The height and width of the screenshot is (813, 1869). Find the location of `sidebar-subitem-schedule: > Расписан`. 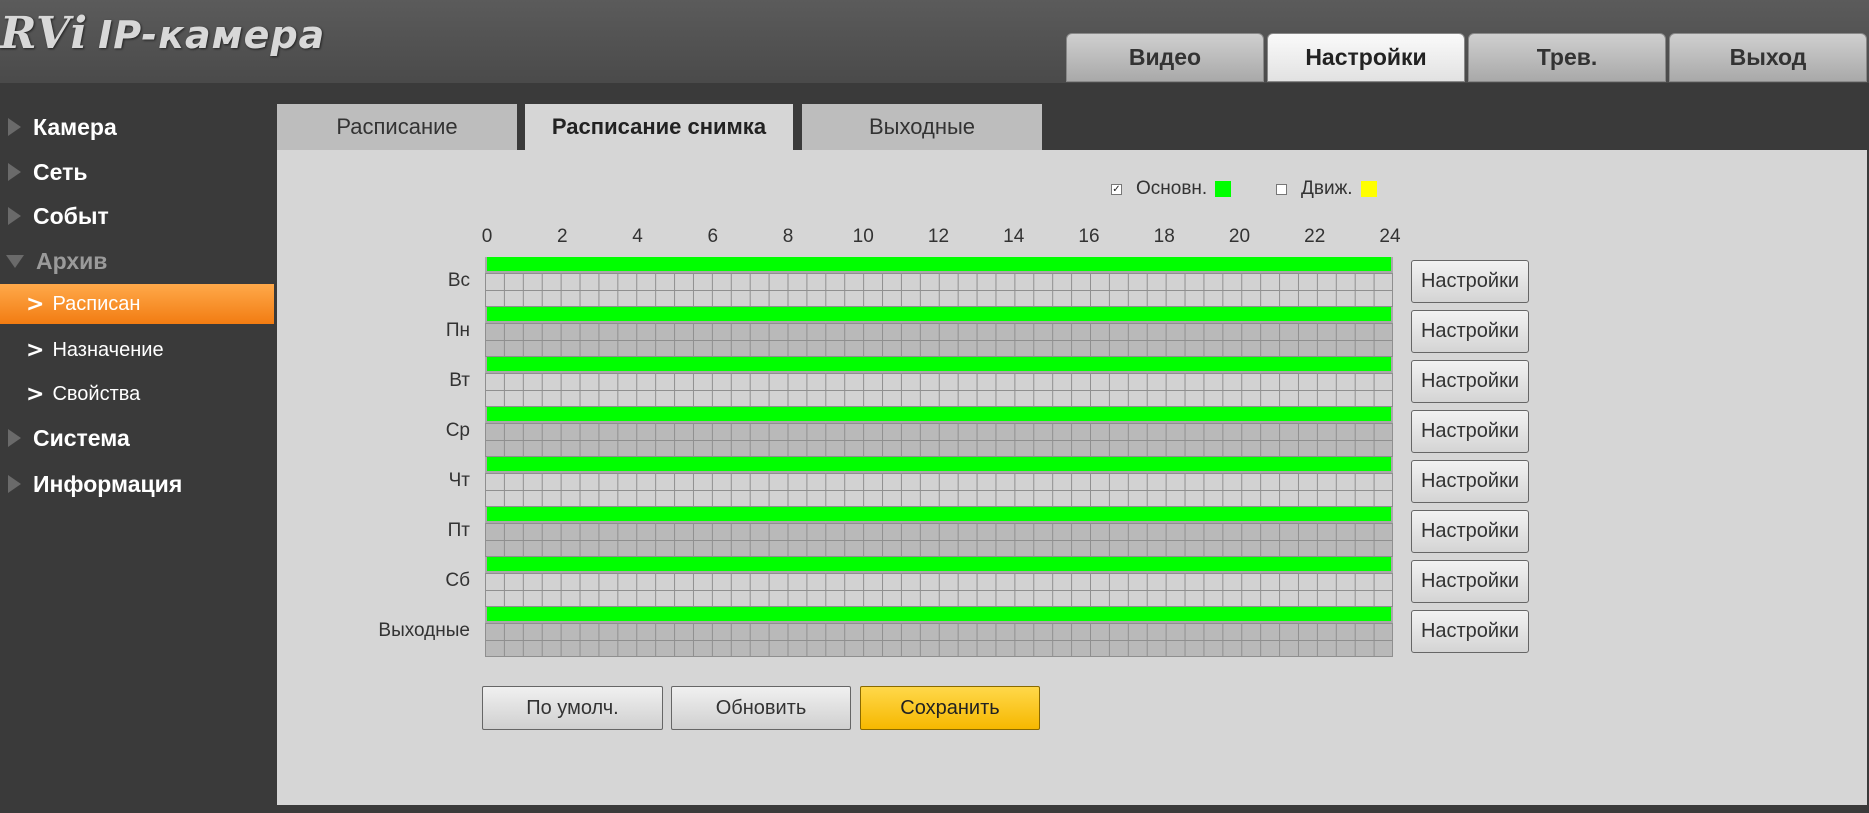

sidebar-subitem-schedule: > Расписан is located at coordinates (137, 304).